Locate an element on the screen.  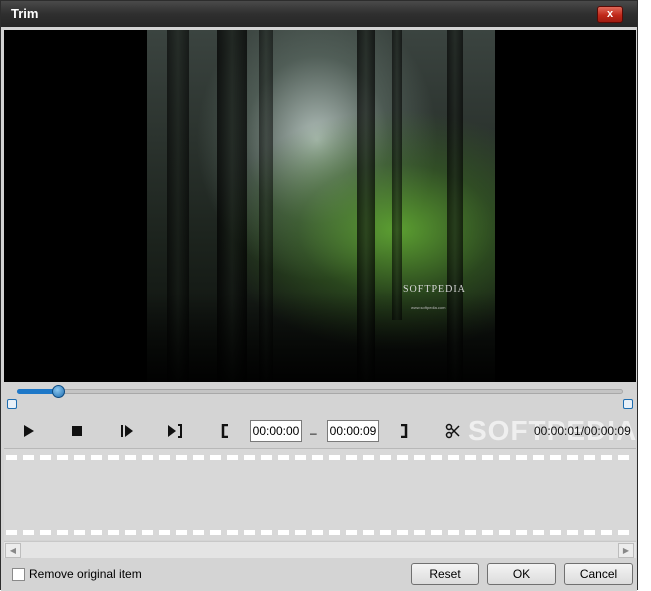
stop-button is located at coordinates (77, 431).